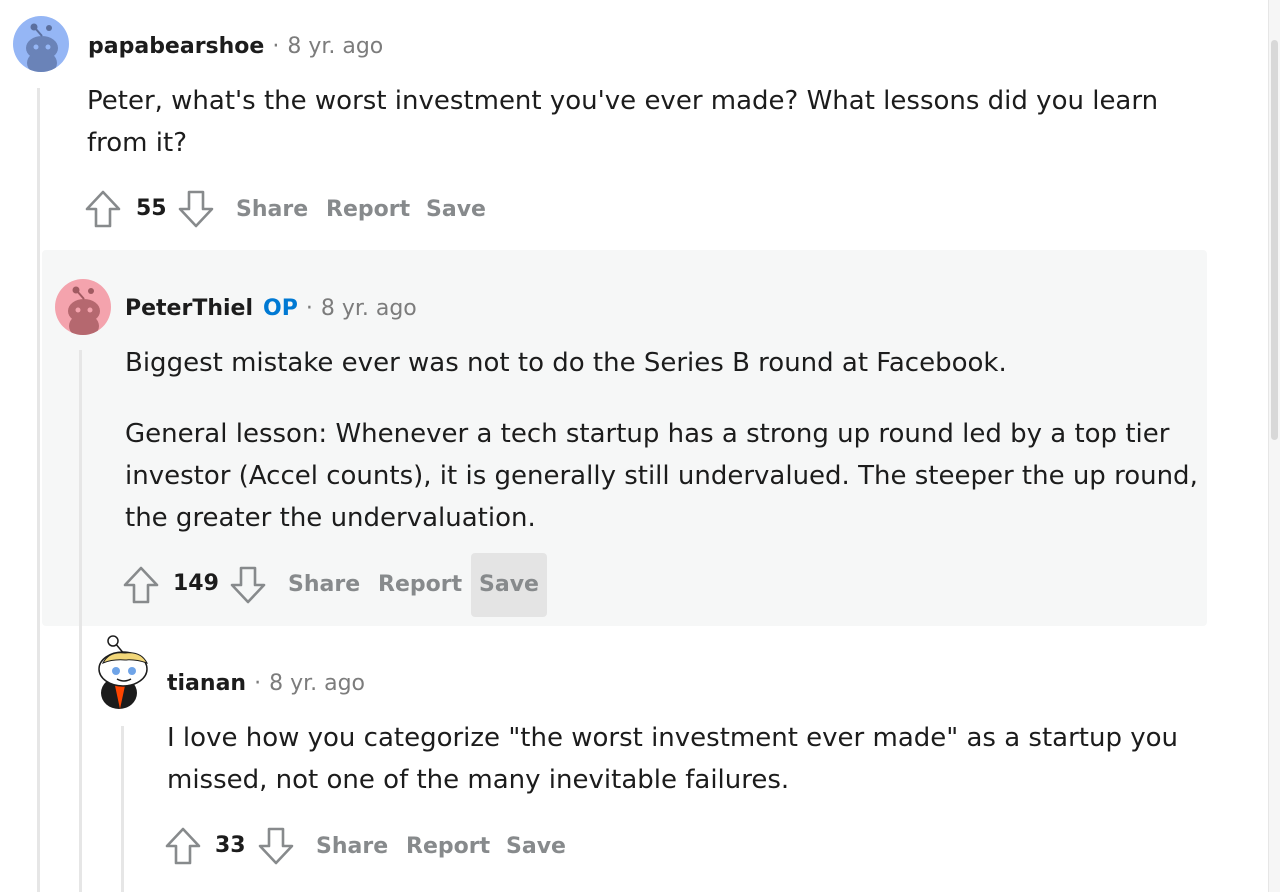 The height and width of the screenshot is (892, 1280). Describe the element at coordinates (206, 683) in the screenshot. I see `username: tianan` at that location.